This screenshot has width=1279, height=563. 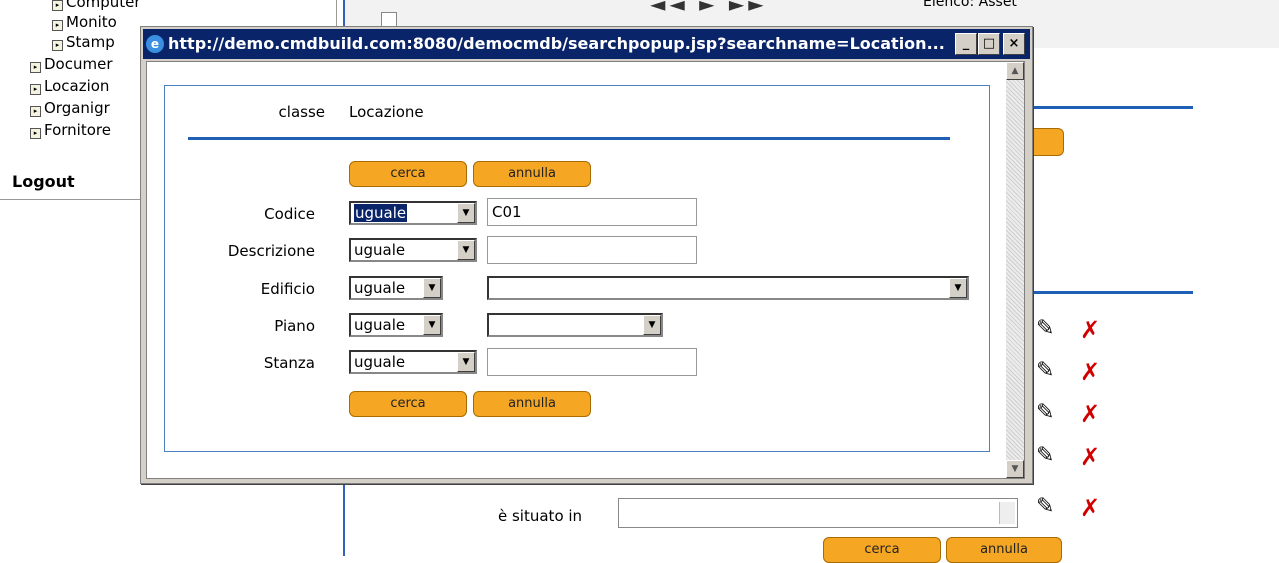 I want to click on codice-input: C01, so click(x=592, y=212).